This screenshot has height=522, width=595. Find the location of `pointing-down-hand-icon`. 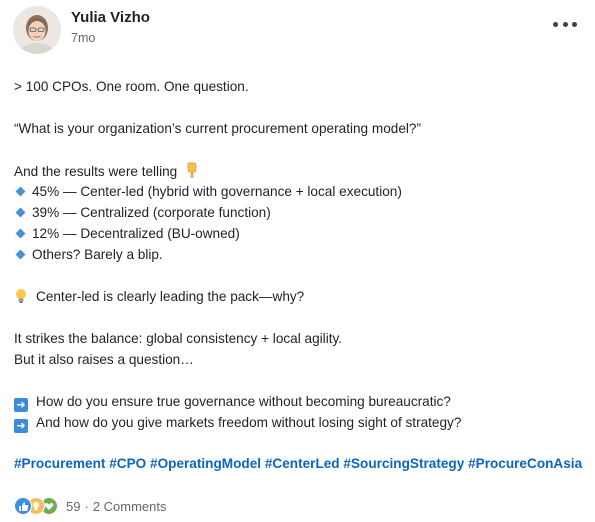

pointing-down-hand-icon is located at coordinates (192, 172).